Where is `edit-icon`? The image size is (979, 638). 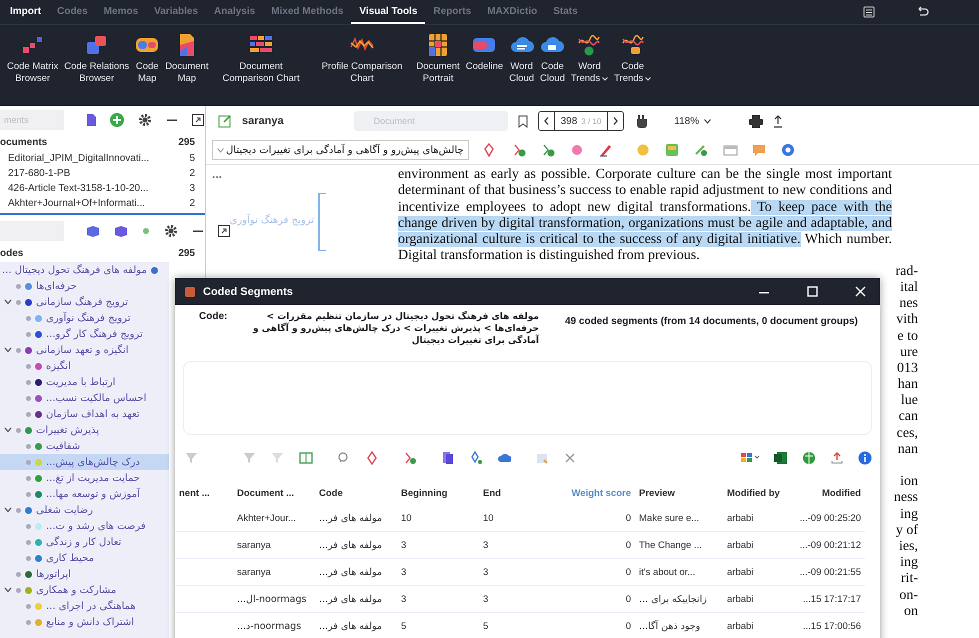 edit-icon is located at coordinates (225, 121).